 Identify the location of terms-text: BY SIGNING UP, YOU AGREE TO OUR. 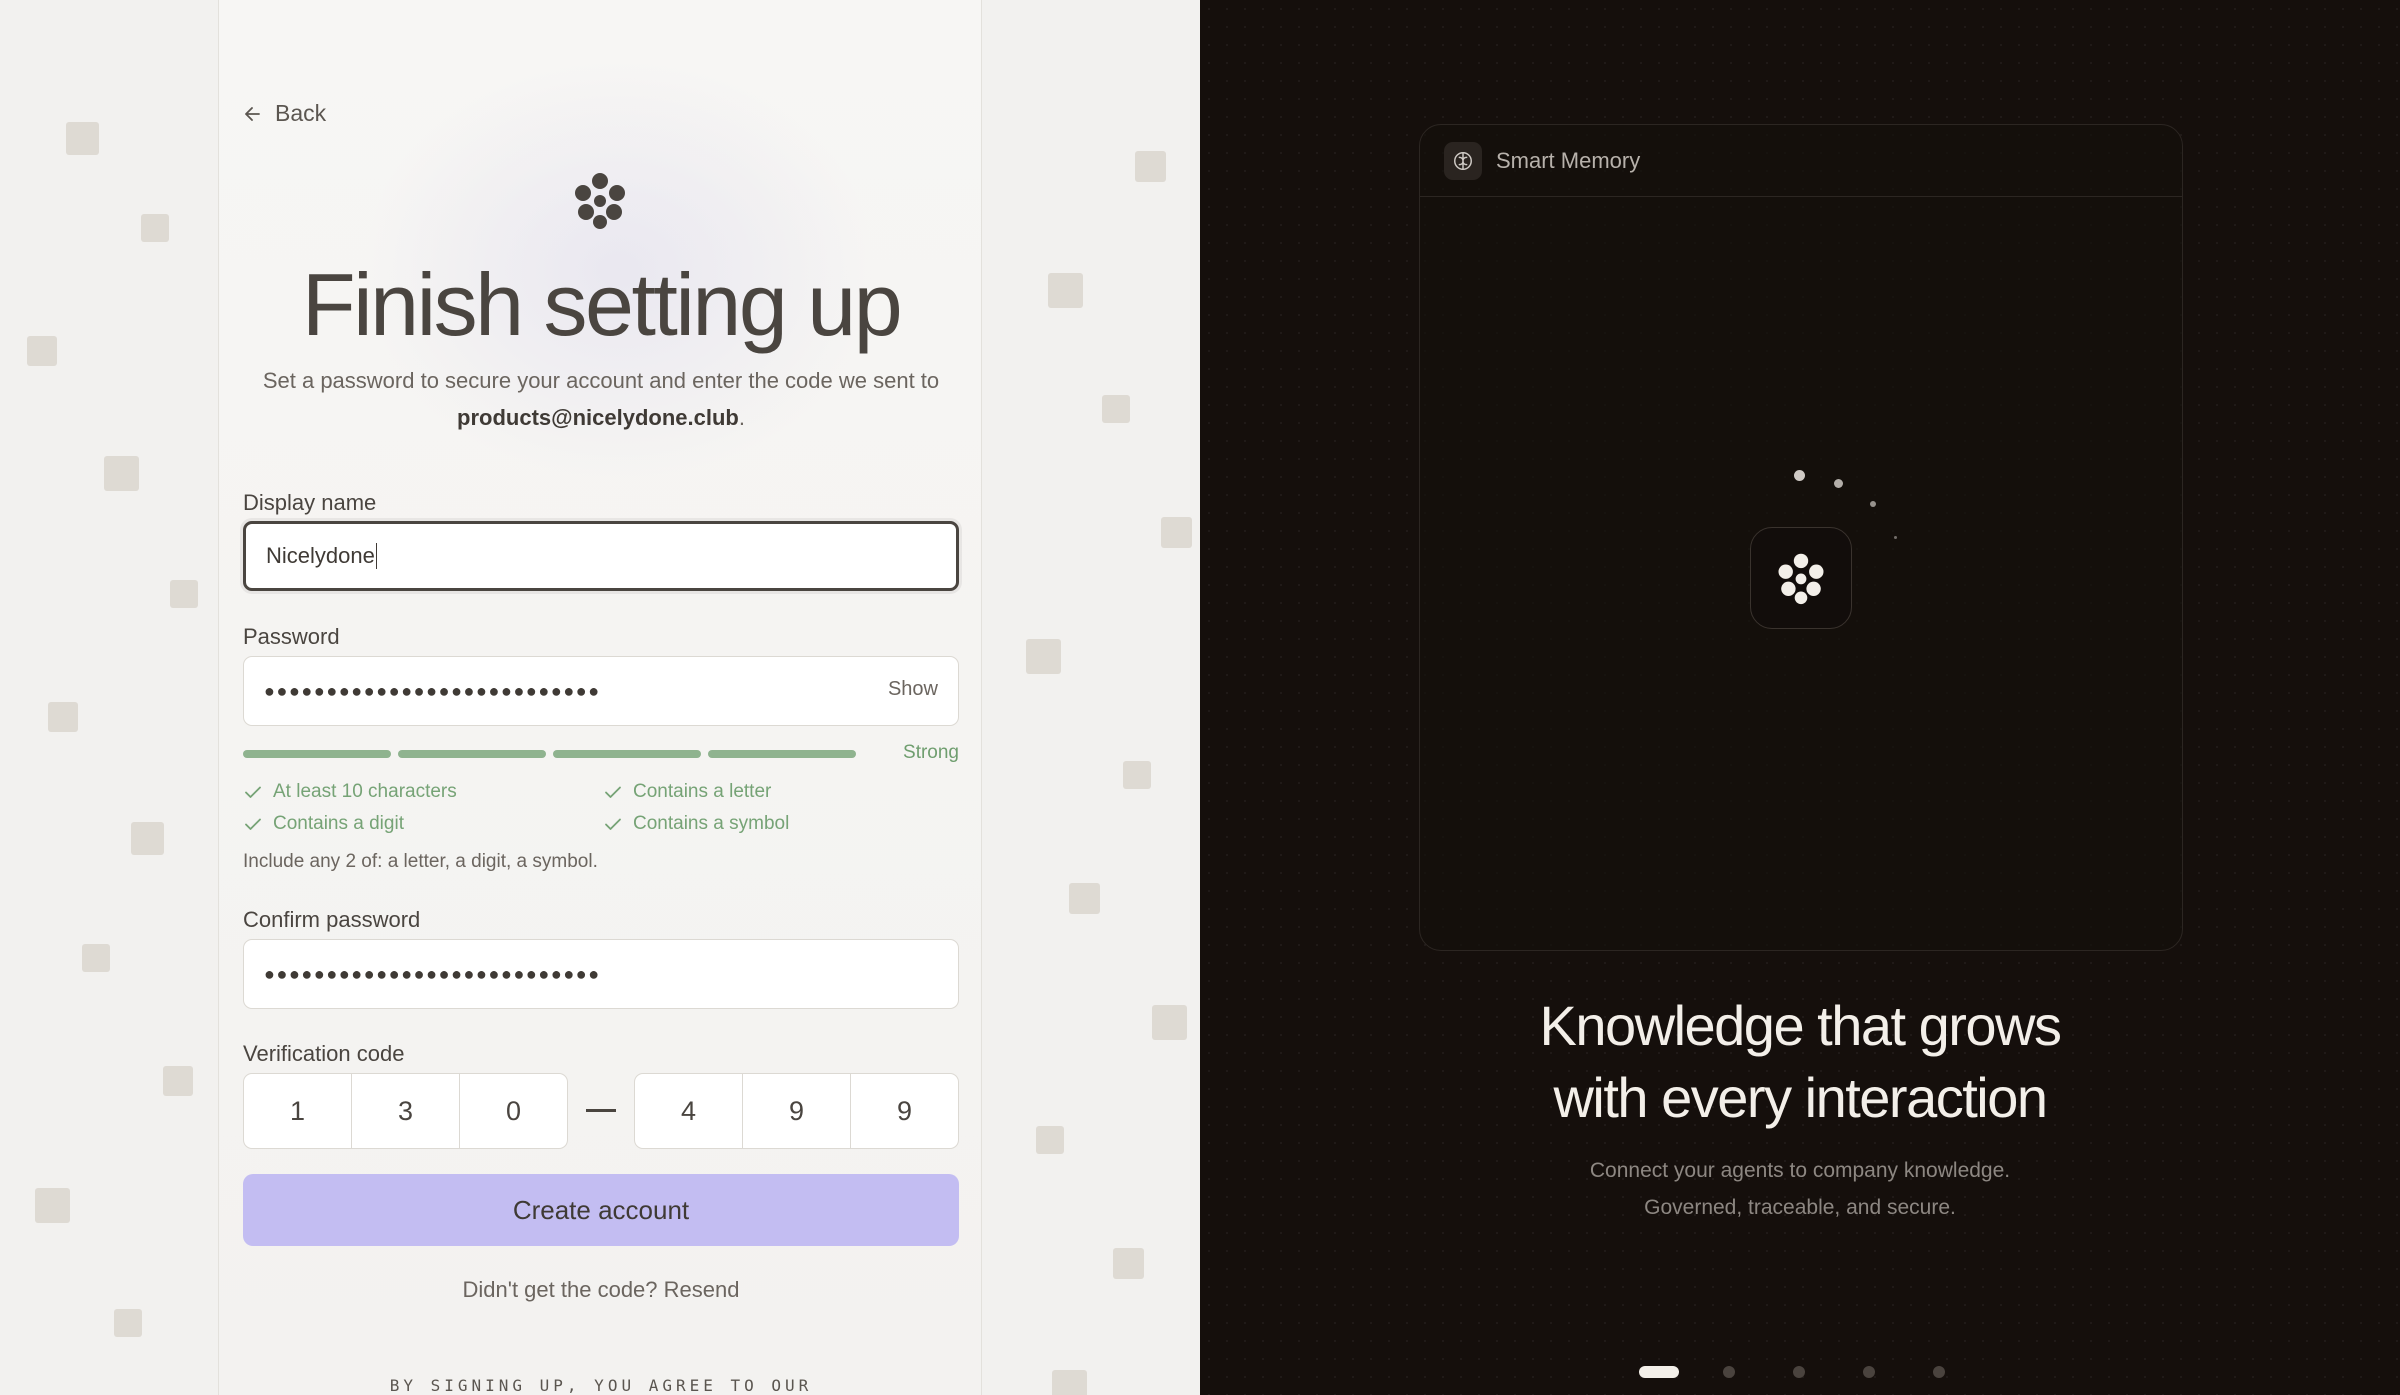
(601, 1385).